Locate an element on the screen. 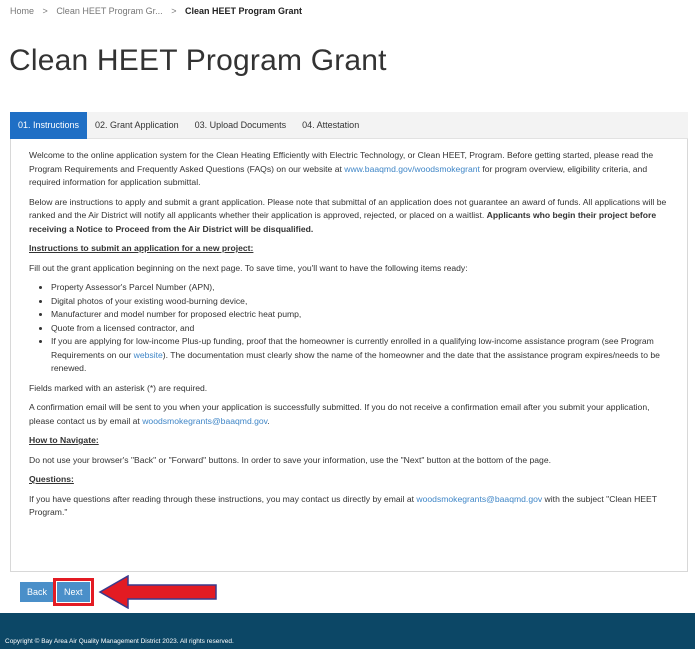  contact-email-link: woodsmokegrants@baaqmd.gov is located at coordinates (204, 421).